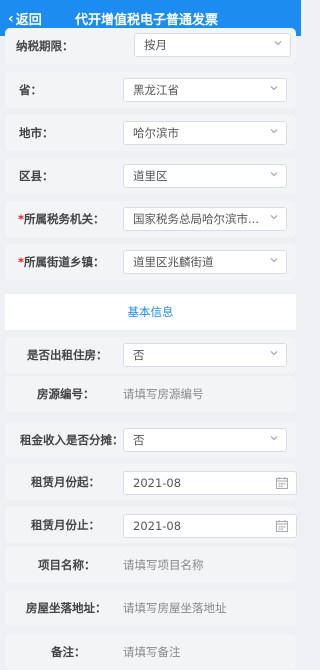 Image resolution: width=320 pixels, height=670 pixels. Describe the element at coordinates (36, 133) in the screenshot. I see `city-label: 地市：` at that location.